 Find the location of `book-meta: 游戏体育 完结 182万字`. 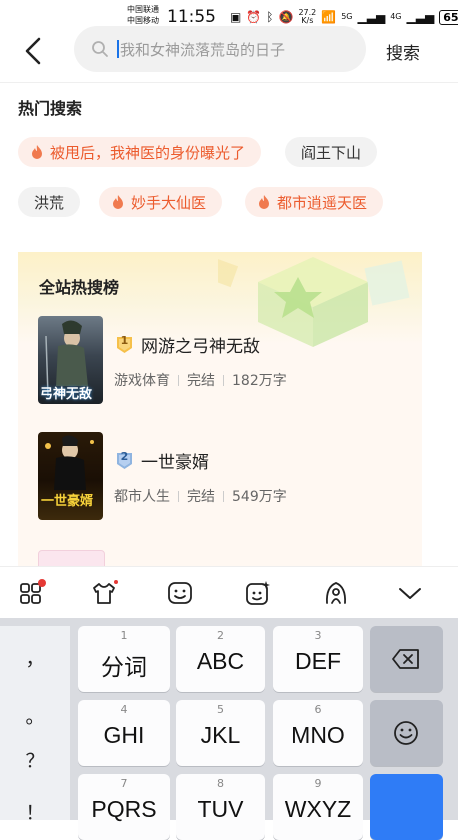

book-meta: 游戏体育 完结 182万字 is located at coordinates (200, 380).